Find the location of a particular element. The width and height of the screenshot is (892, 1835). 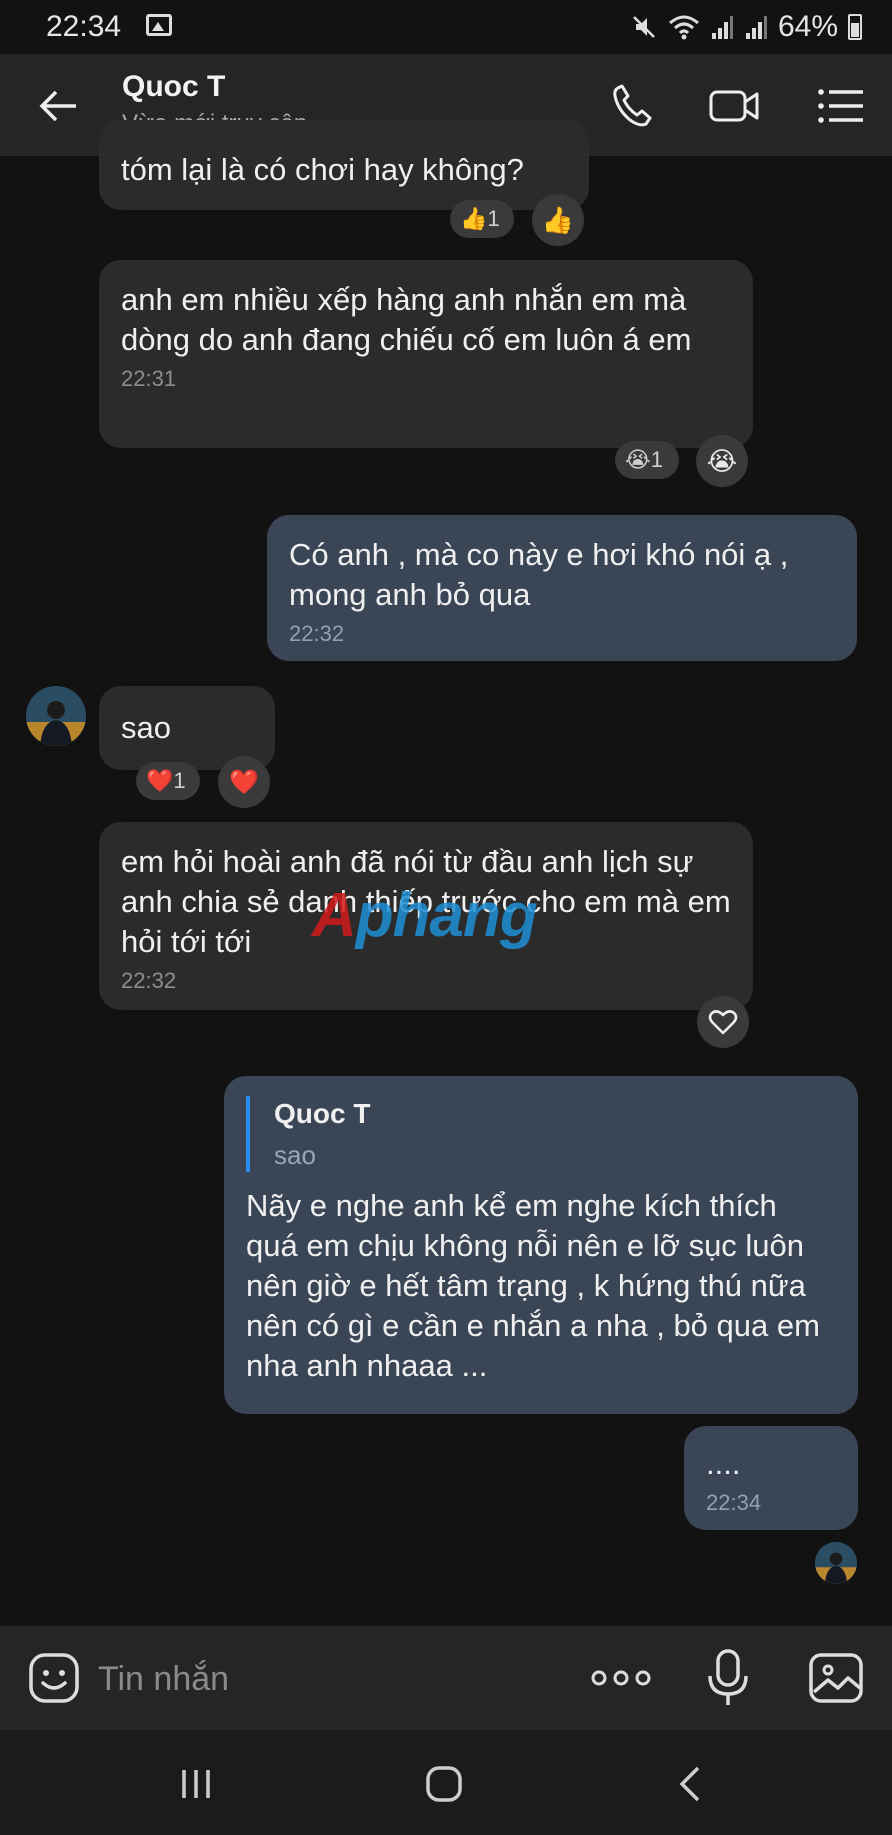

recent-apps-icon is located at coordinates (196, 1784).